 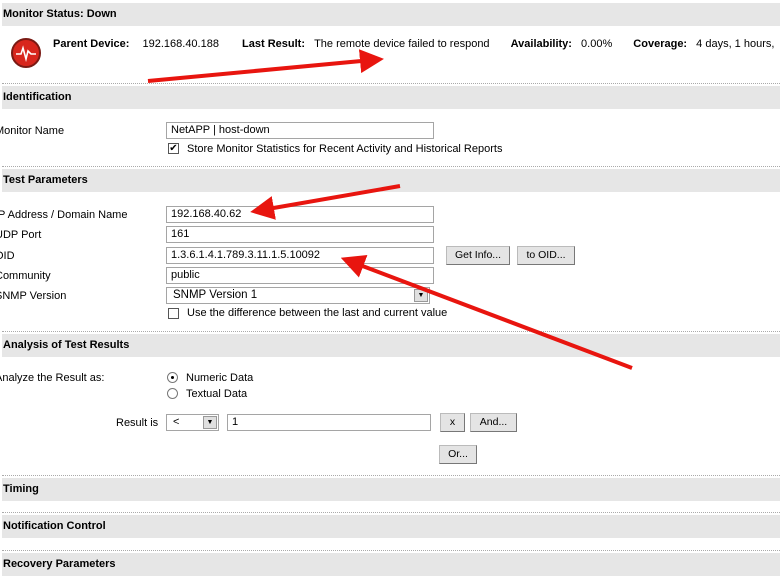 I want to click on monitor-name-input: NetAPP | host-down, so click(x=300, y=130).